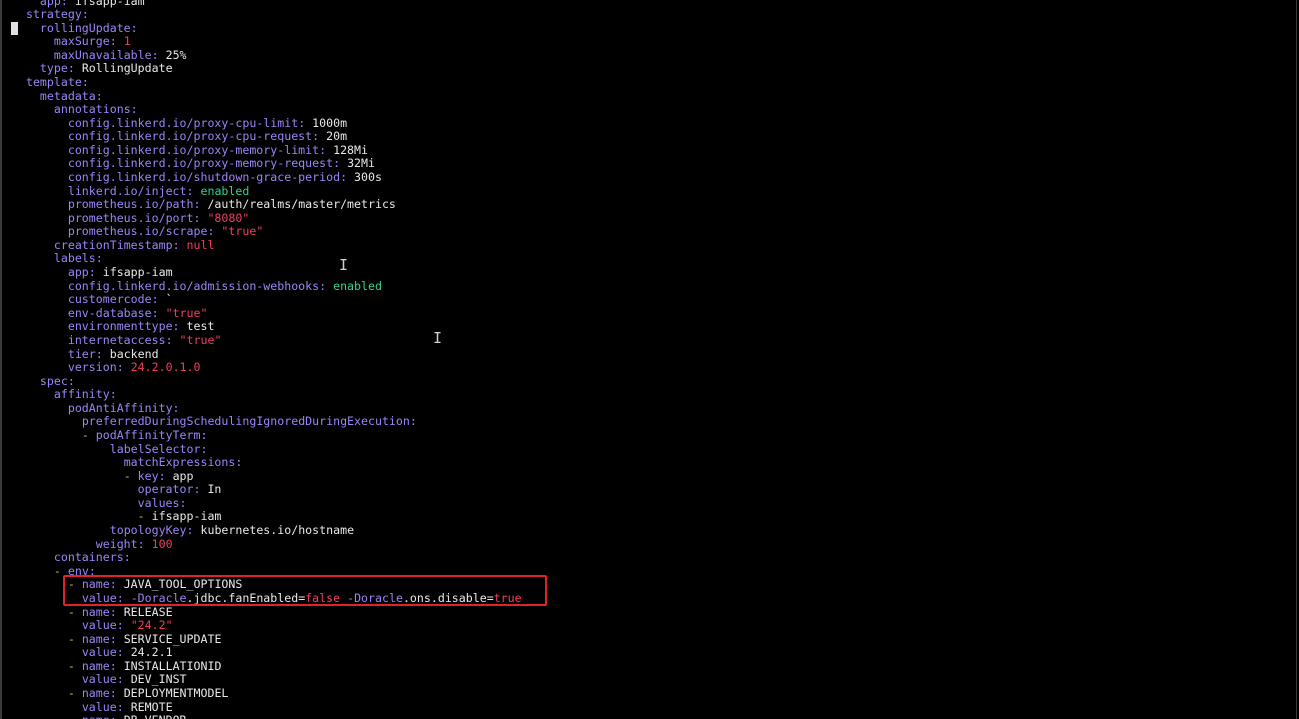 The height and width of the screenshot is (719, 1299). I want to click on yaml-line: topologyKey: kubernetes.io/hostname, so click(267, 530).